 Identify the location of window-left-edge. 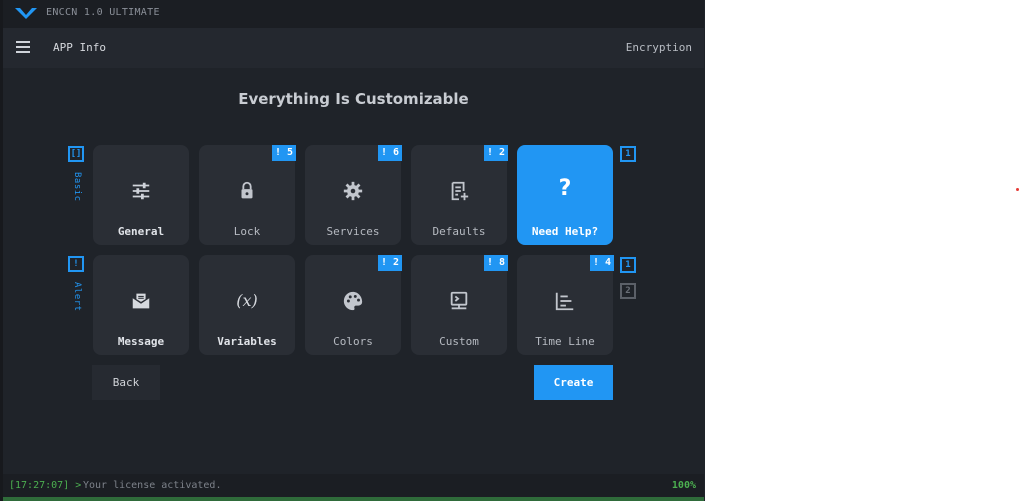
(1, 250).